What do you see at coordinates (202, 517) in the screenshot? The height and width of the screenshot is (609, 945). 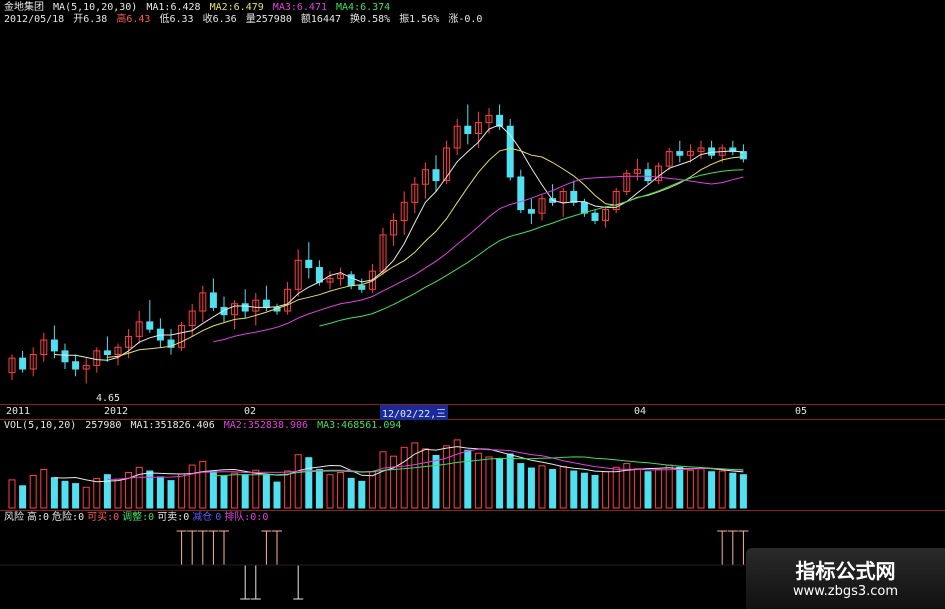 I see `indicator-item: 减仓` at bounding box center [202, 517].